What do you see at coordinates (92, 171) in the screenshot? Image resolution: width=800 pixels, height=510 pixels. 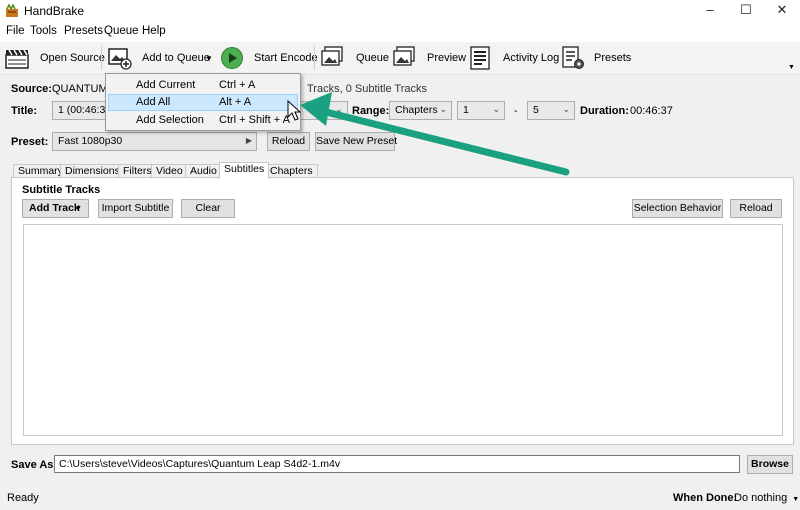 I see `tab-dimensions: Dimensions` at bounding box center [92, 171].